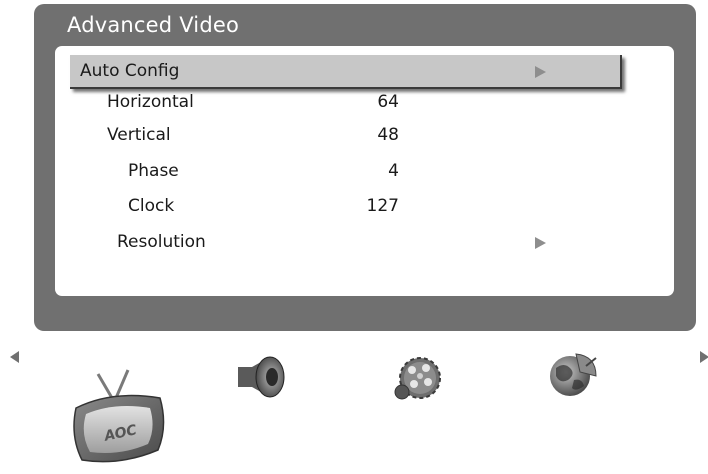 This screenshot has height=474, width=708. What do you see at coordinates (704, 357) in the screenshot?
I see `nav-right-arrow-icon` at bounding box center [704, 357].